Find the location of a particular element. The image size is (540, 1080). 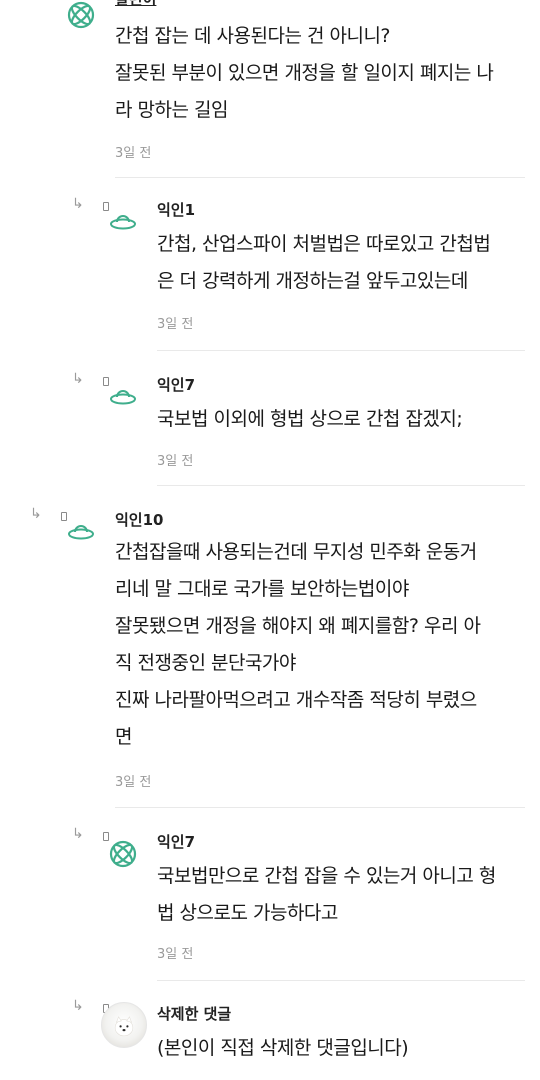

reply-item: ↳ 익인7 국보법 이외에 형법 상으로 간첩 잡겠지; 3일 전 is located at coordinates (270, 425).